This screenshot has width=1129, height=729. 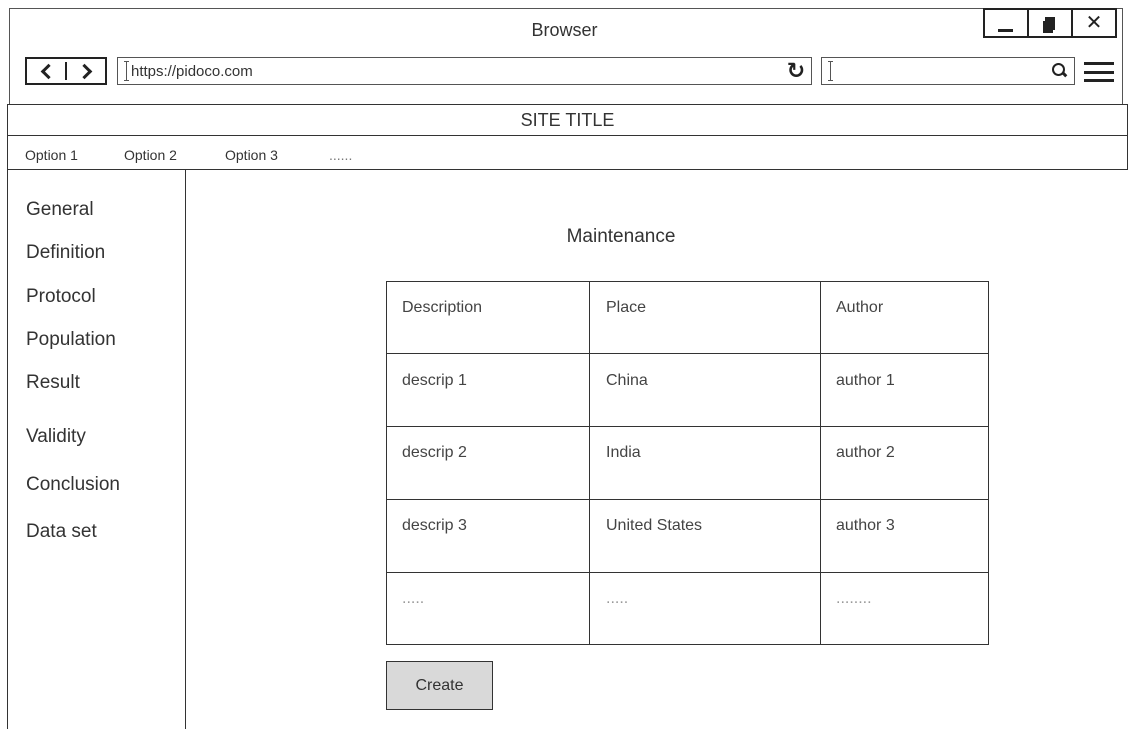 What do you see at coordinates (865, 452) in the screenshot?
I see `table-cell: author 2` at bounding box center [865, 452].